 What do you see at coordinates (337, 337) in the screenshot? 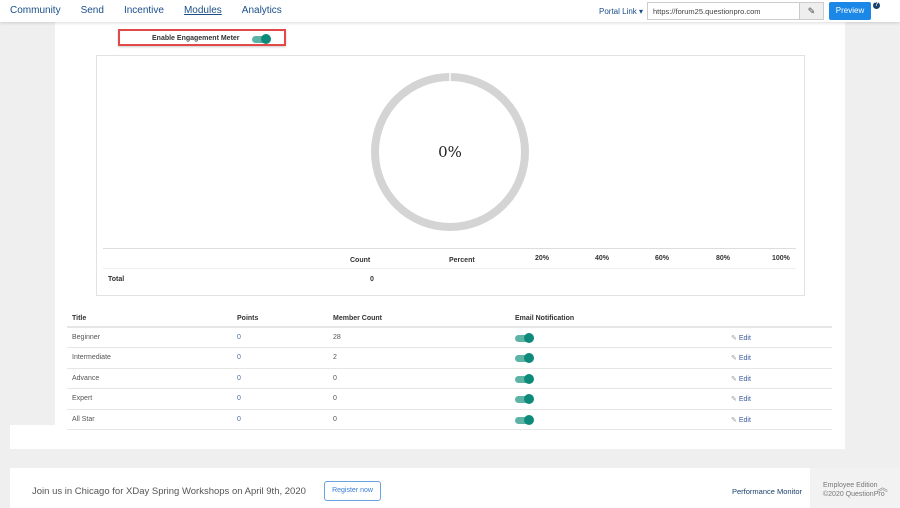
I see `level-member-count: 28` at bounding box center [337, 337].